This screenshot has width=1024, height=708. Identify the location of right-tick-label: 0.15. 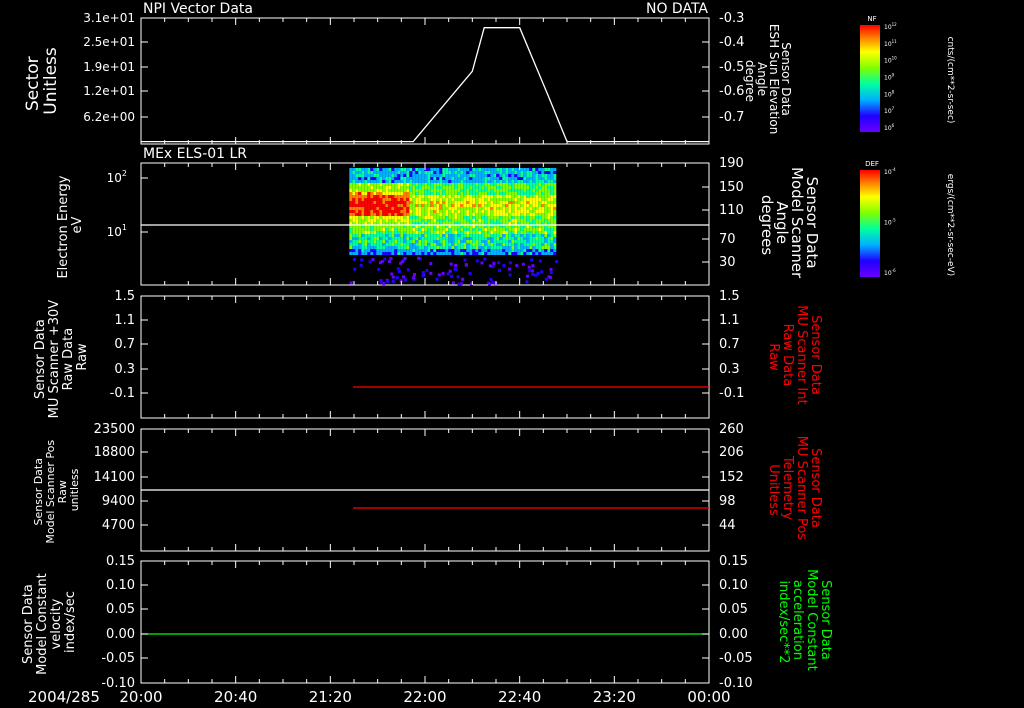
(733, 561).